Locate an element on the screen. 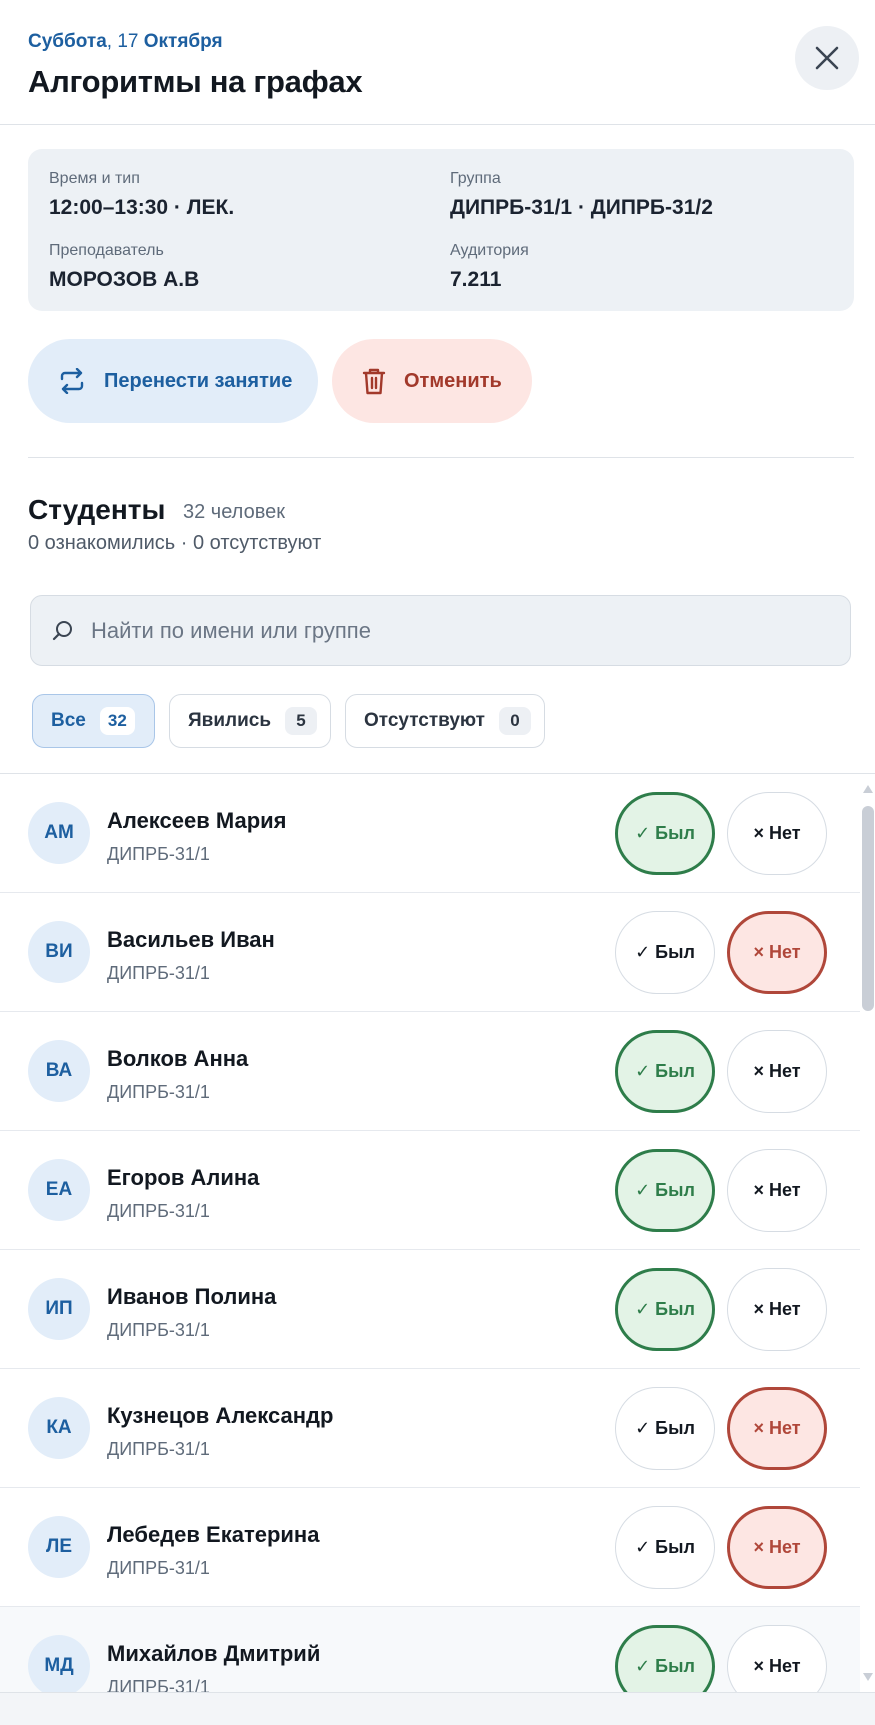  student-name: Волков Анна is located at coordinates (178, 1058).